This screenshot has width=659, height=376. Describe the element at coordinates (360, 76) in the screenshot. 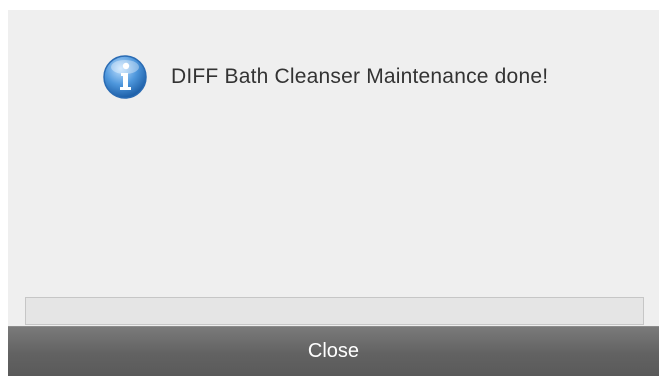

I see `message-text: DIFF Bath Cleanser Maintenance done!` at that location.